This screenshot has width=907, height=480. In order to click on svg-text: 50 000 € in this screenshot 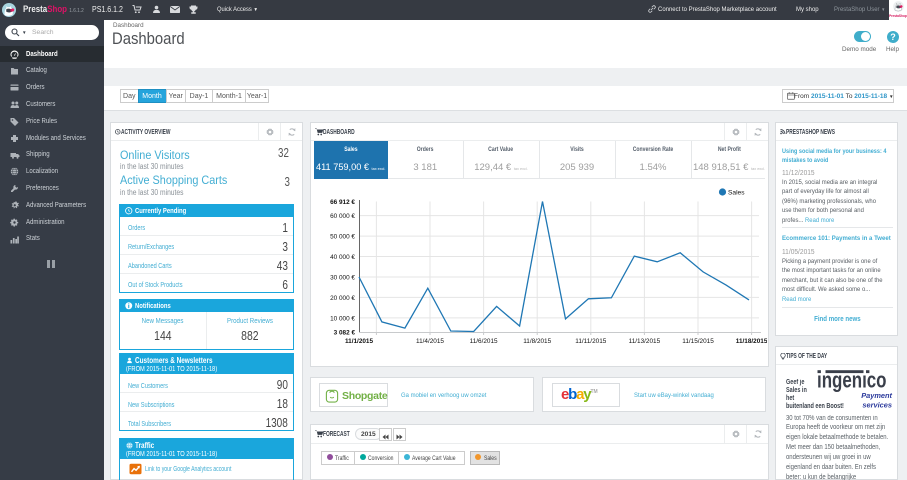, I will do `click(342, 237)`.